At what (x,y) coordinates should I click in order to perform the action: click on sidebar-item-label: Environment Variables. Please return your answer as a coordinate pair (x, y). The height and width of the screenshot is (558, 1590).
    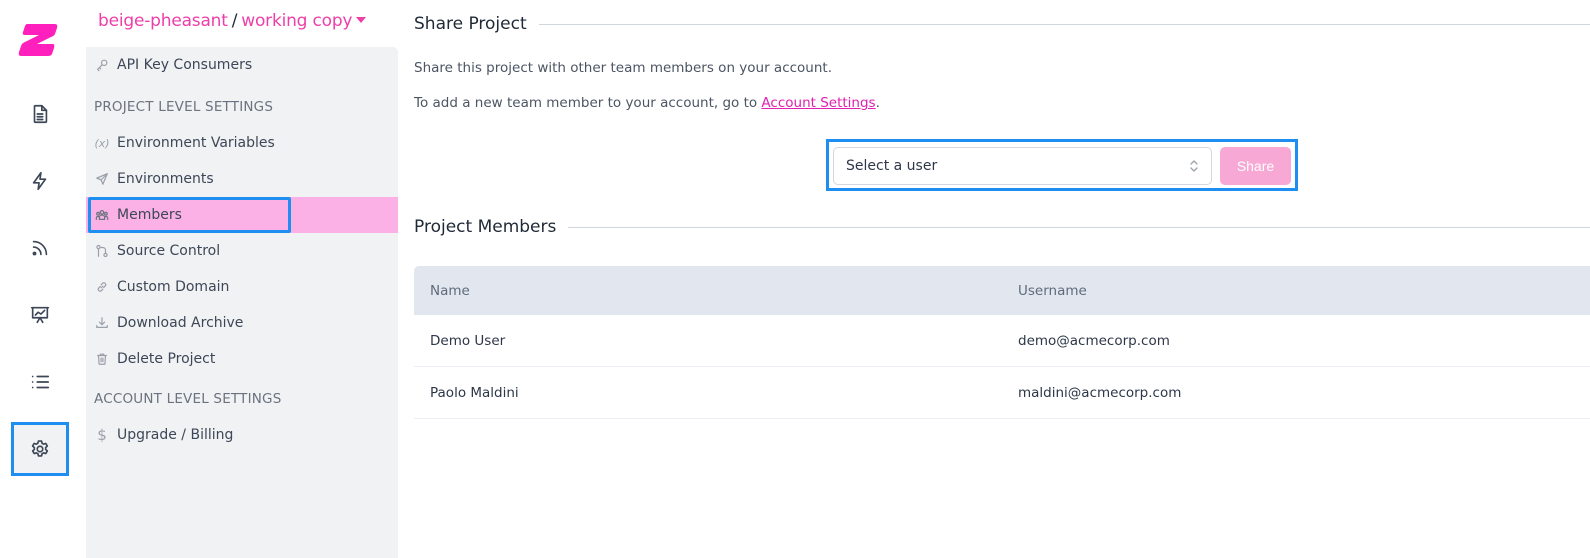
    Looking at the image, I should click on (196, 143).